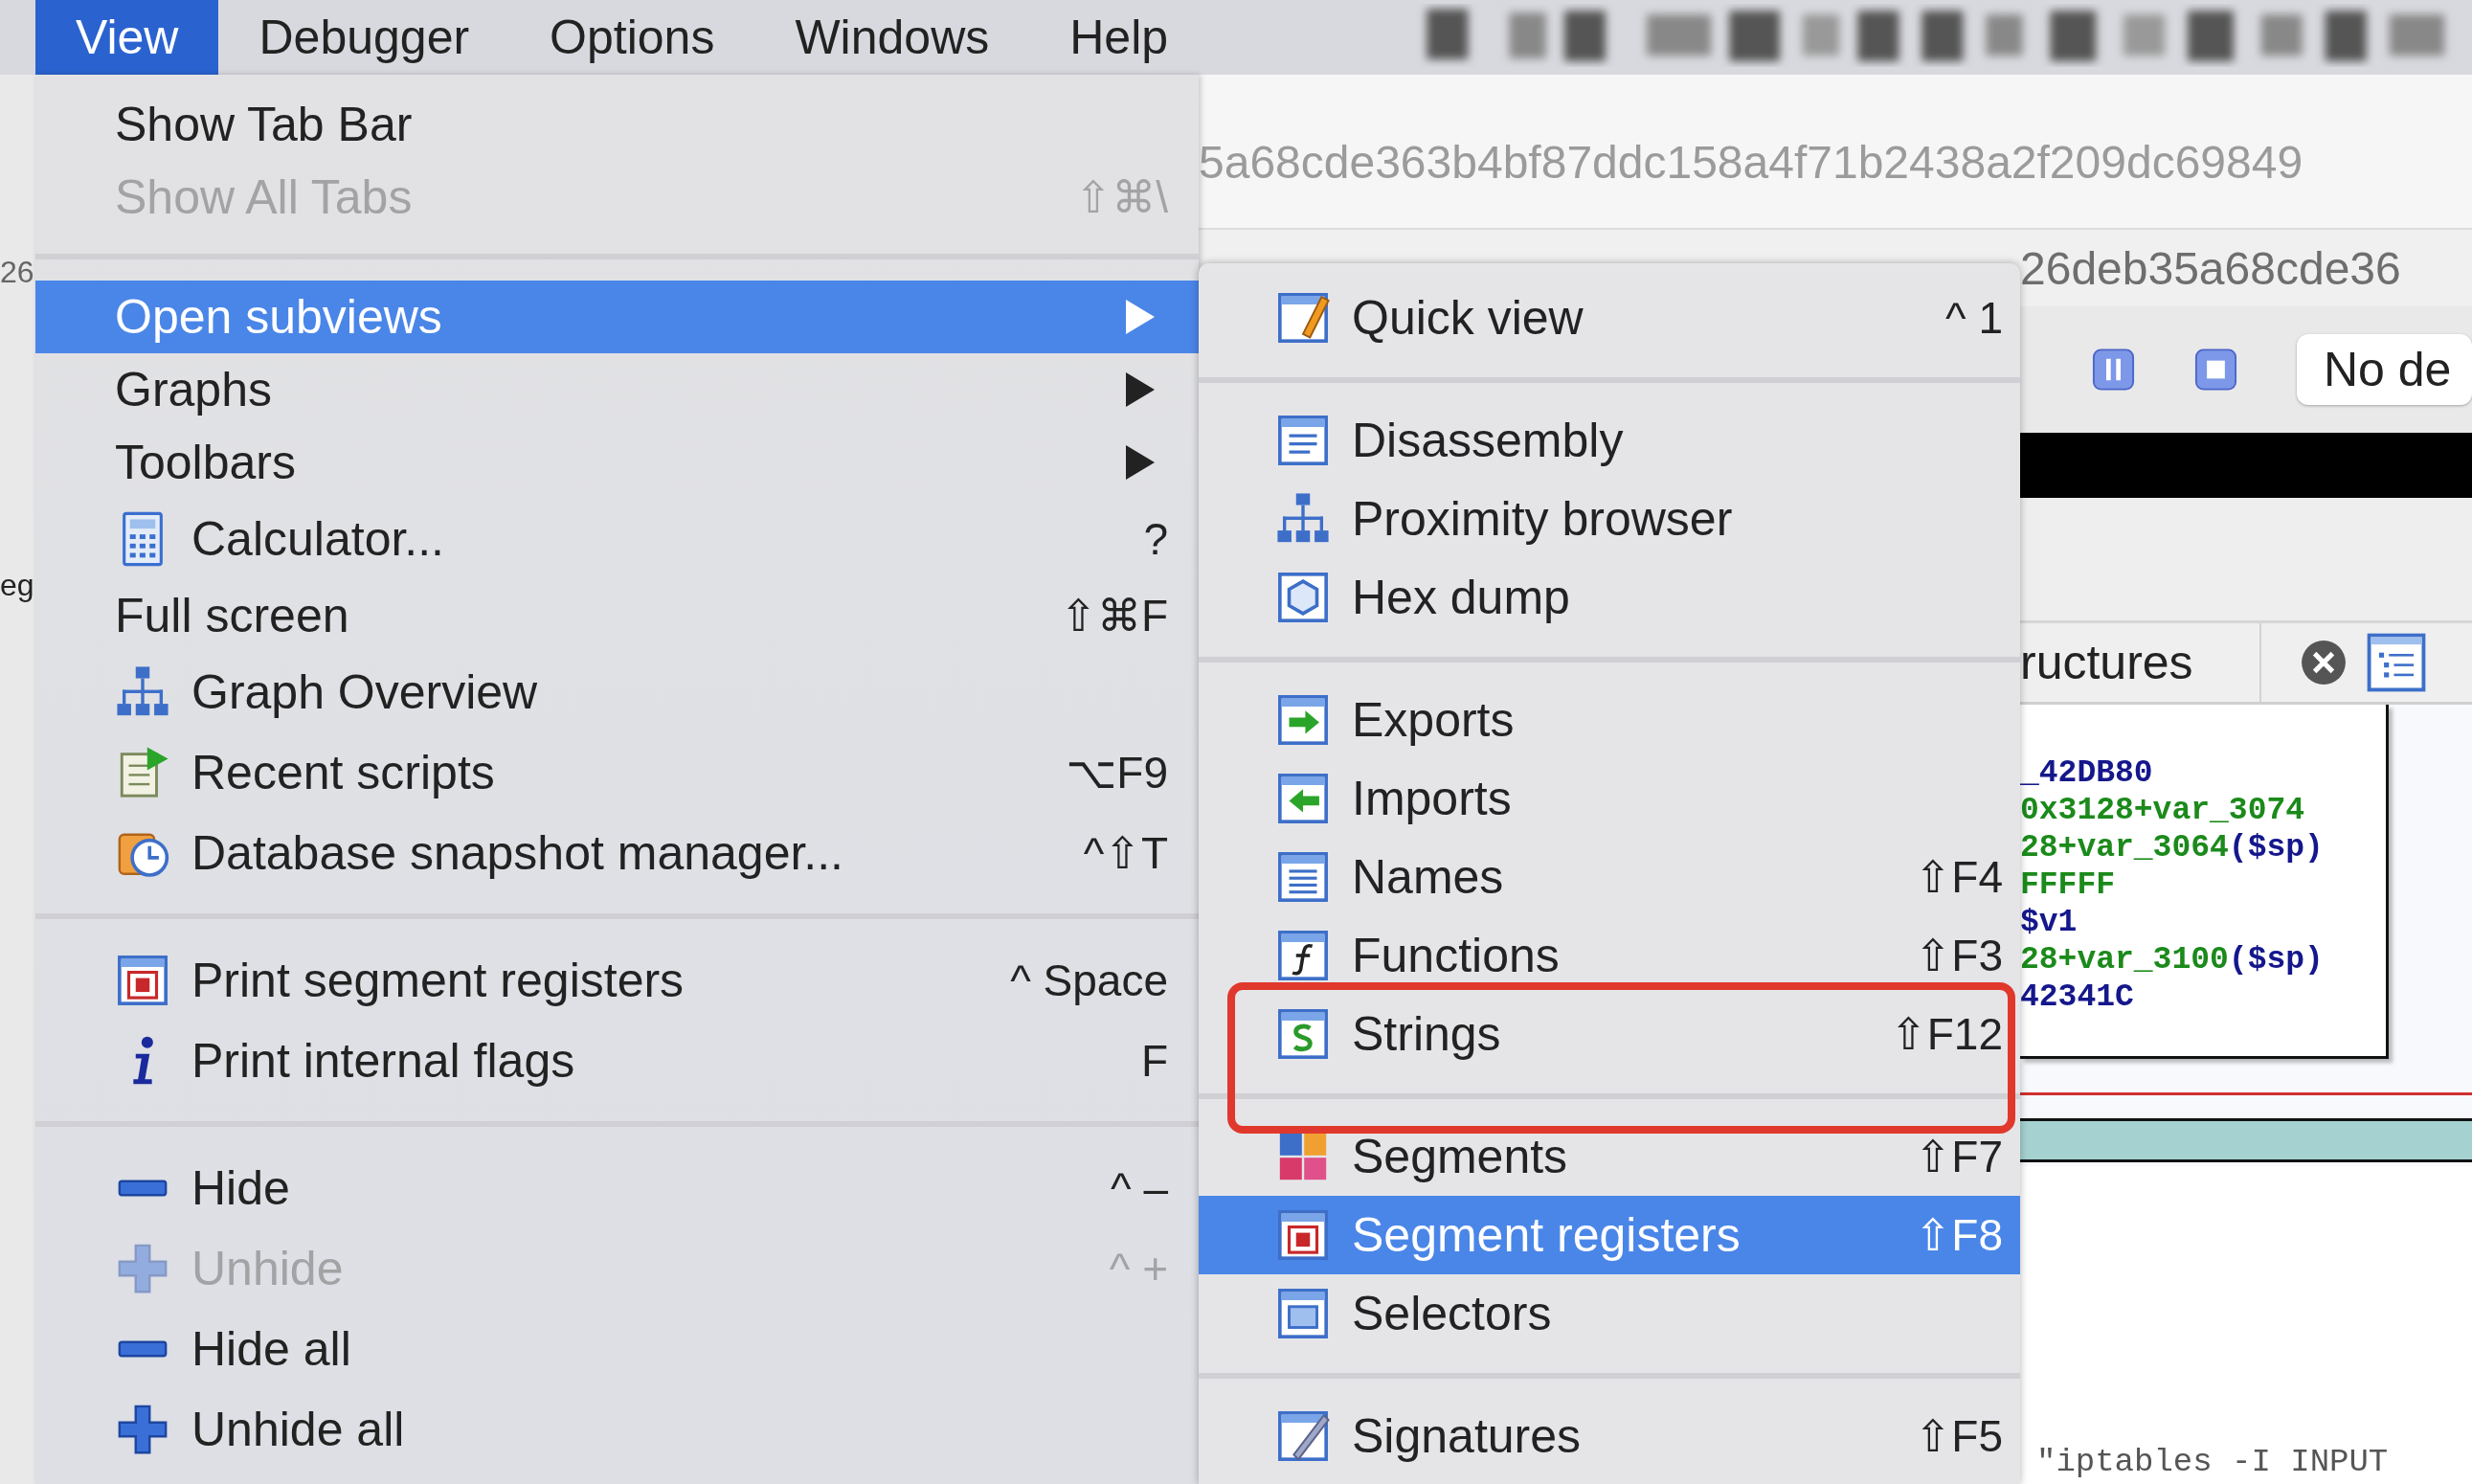  I want to click on menu-item: Graphs, so click(617, 389).